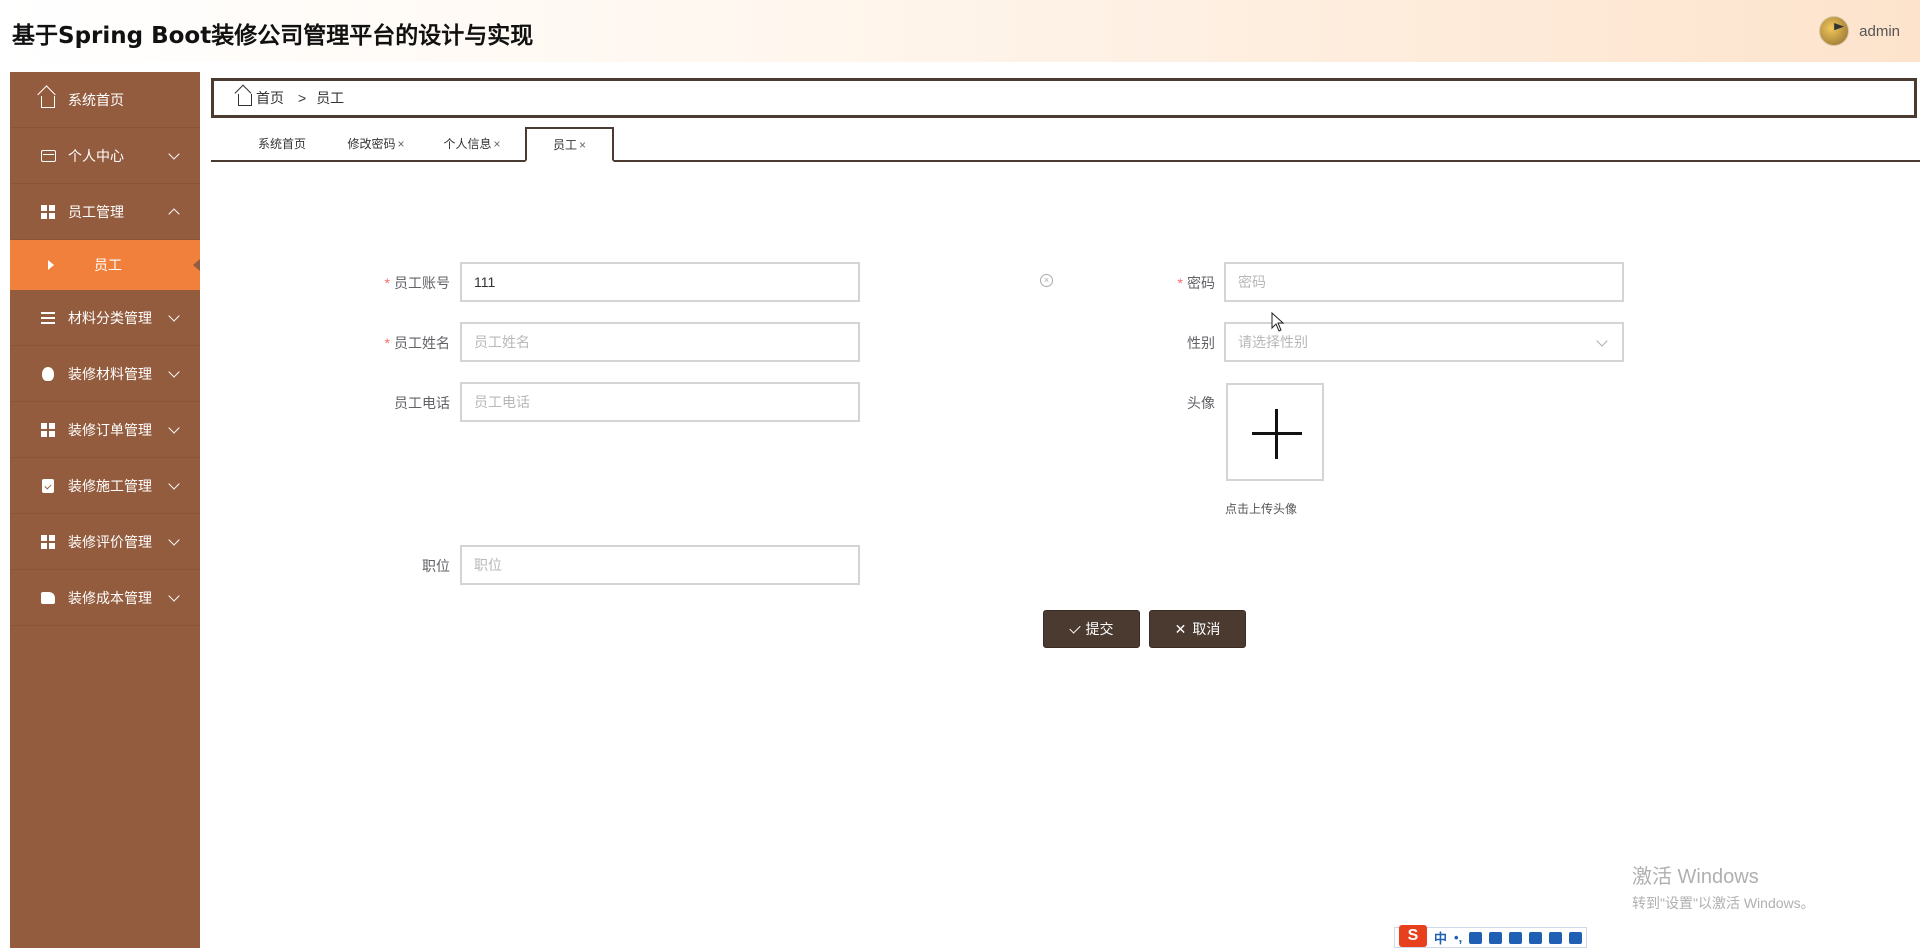 The height and width of the screenshot is (948, 1920). What do you see at coordinates (48, 374) in the screenshot?
I see `bulb-icon` at bounding box center [48, 374].